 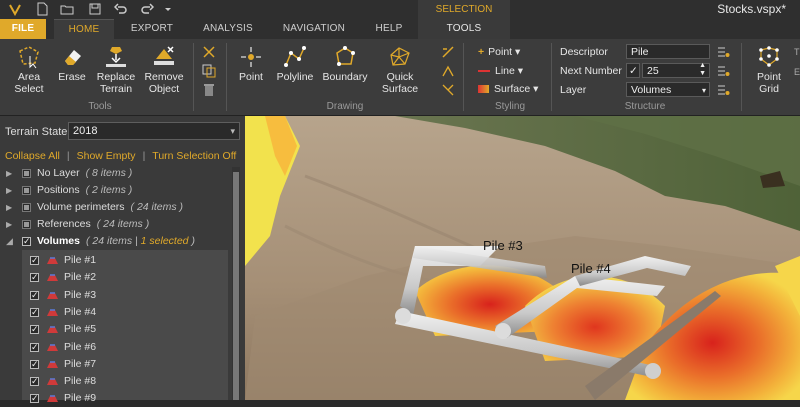 I want to click on list-item: Pile #3, so click(x=116, y=295).